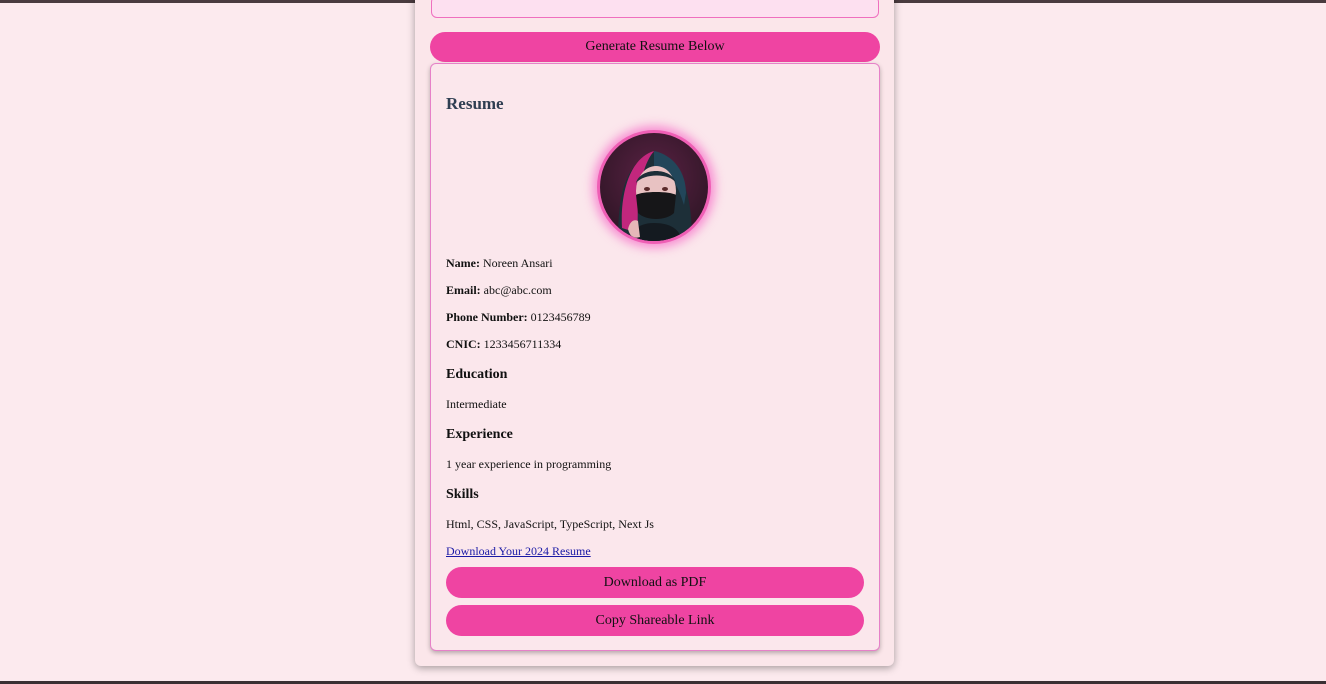 The image size is (1326, 684). What do you see at coordinates (463, 263) in the screenshot?
I see `name-label: Name:` at bounding box center [463, 263].